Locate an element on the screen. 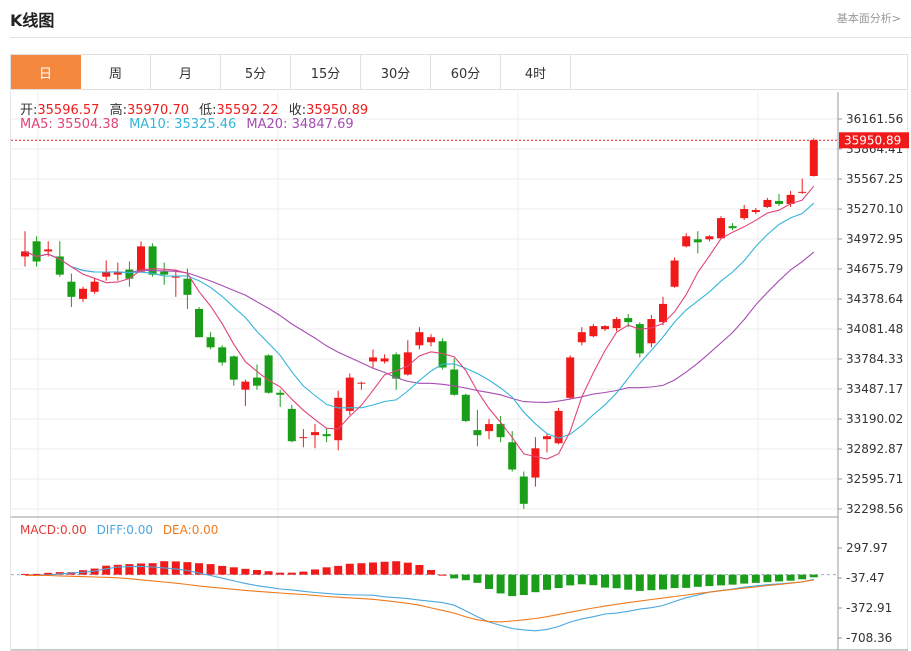 The height and width of the screenshot is (651, 911). macd-tick-label: 297.97 is located at coordinates (867, 548).